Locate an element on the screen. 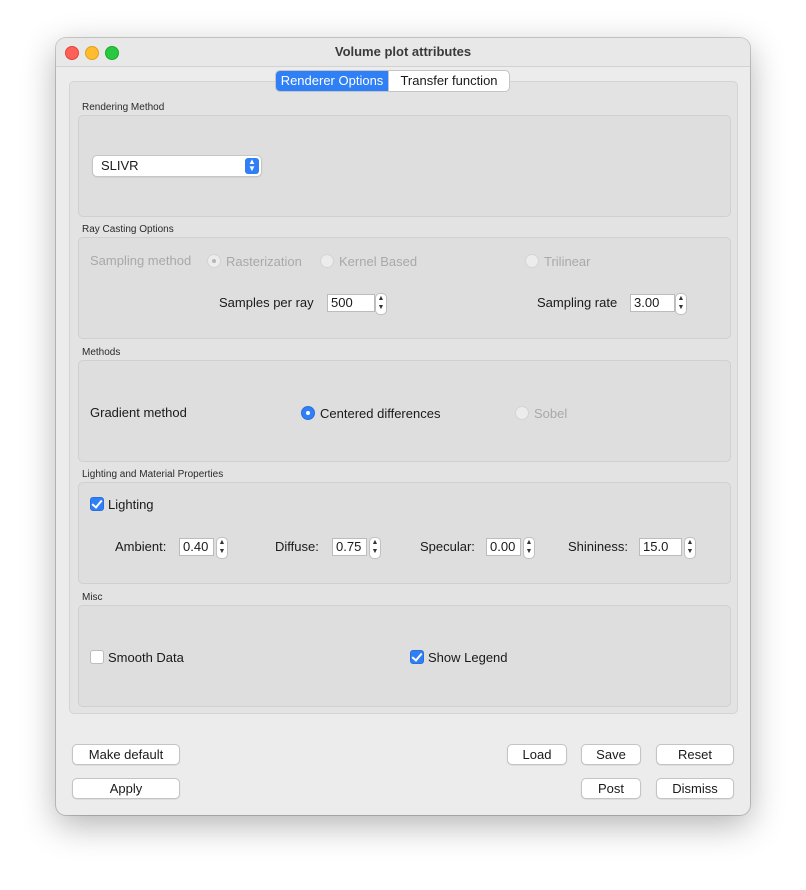 Image resolution: width=806 pixels, height=890 pixels. lighting-group-label: Lighting and Material Properties is located at coordinates (153, 474).